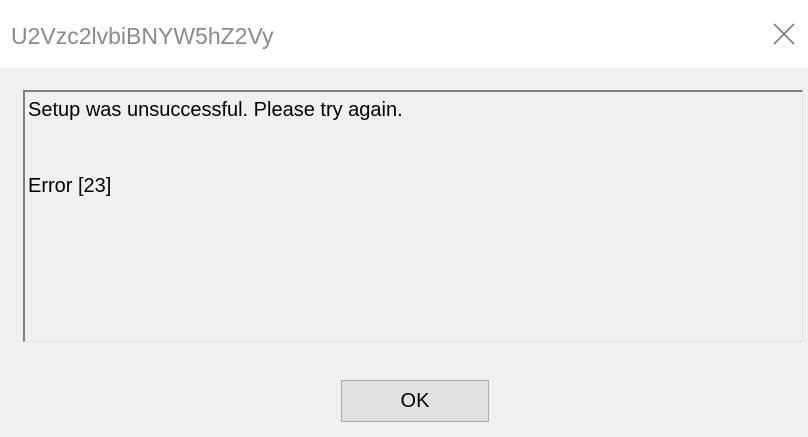 Image resolution: width=808 pixels, height=437 pixels. What do you see at coordinates (415, 401) in the screenshot?
I see `ok-button: OK` at bounding box center [415, 401].